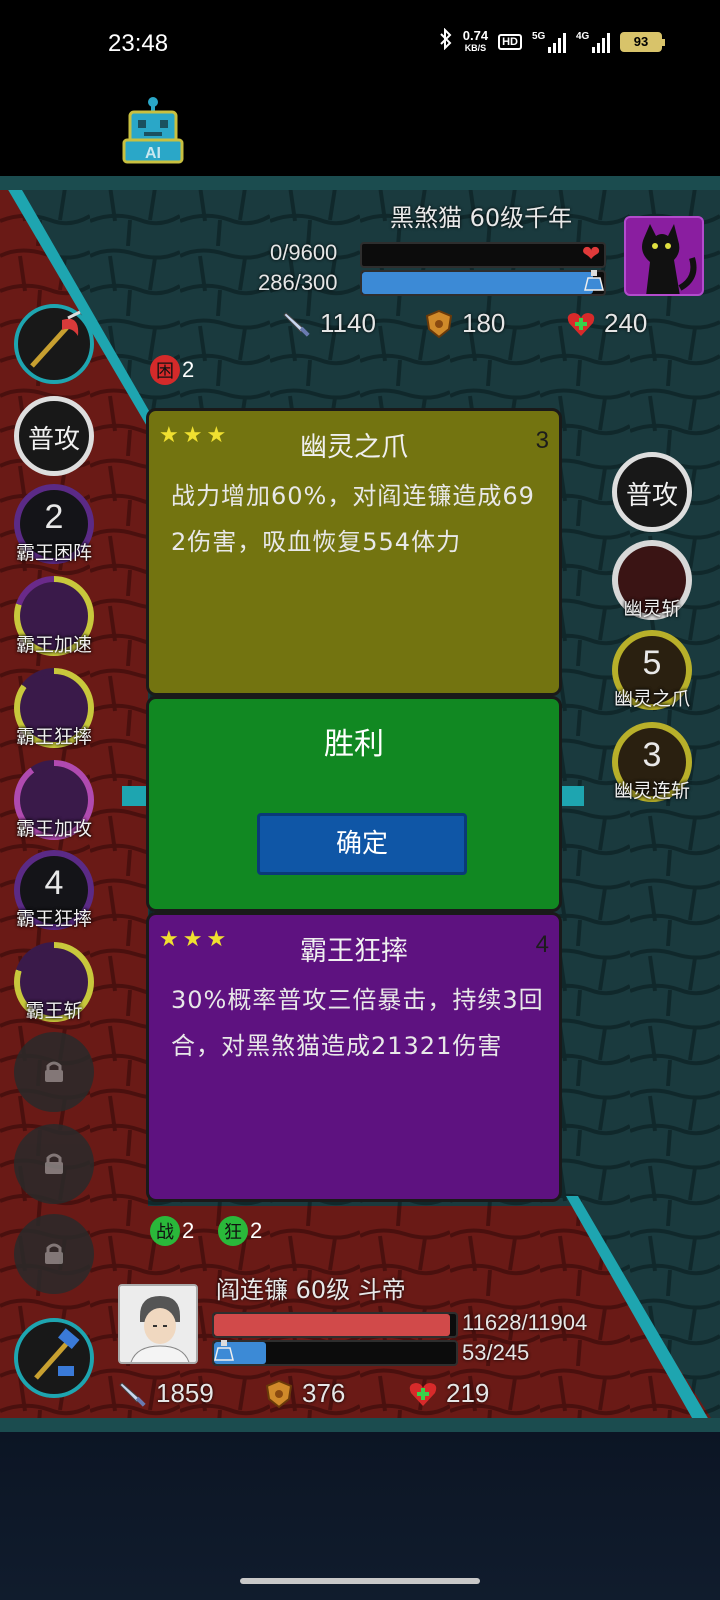 Image resolution: width=720 pixels, height=1600 pixels. I want to click on skill-attack-up: 霸王加攻, so click(54, 800).